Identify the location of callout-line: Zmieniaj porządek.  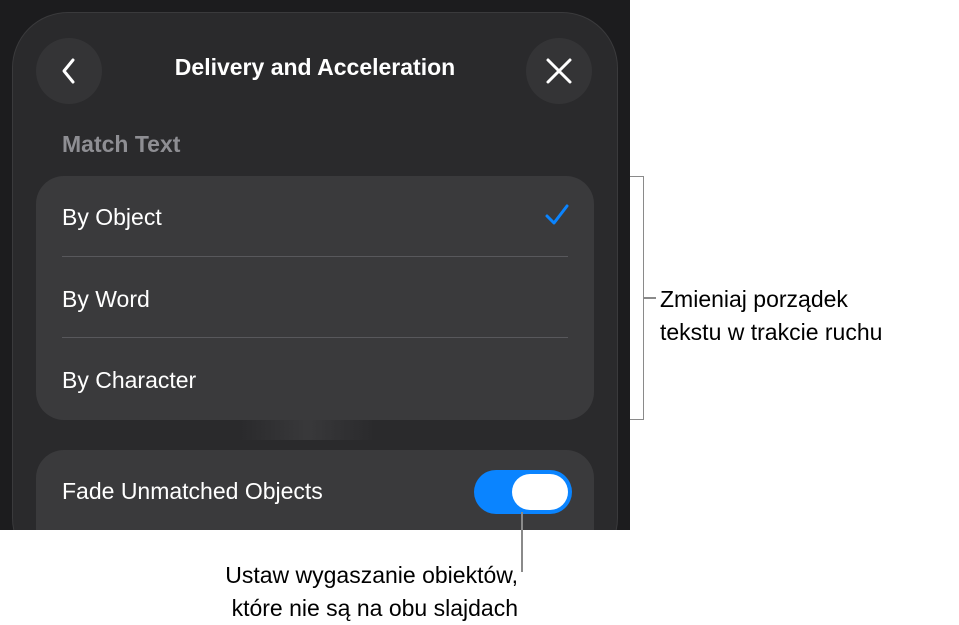
(754, 299).